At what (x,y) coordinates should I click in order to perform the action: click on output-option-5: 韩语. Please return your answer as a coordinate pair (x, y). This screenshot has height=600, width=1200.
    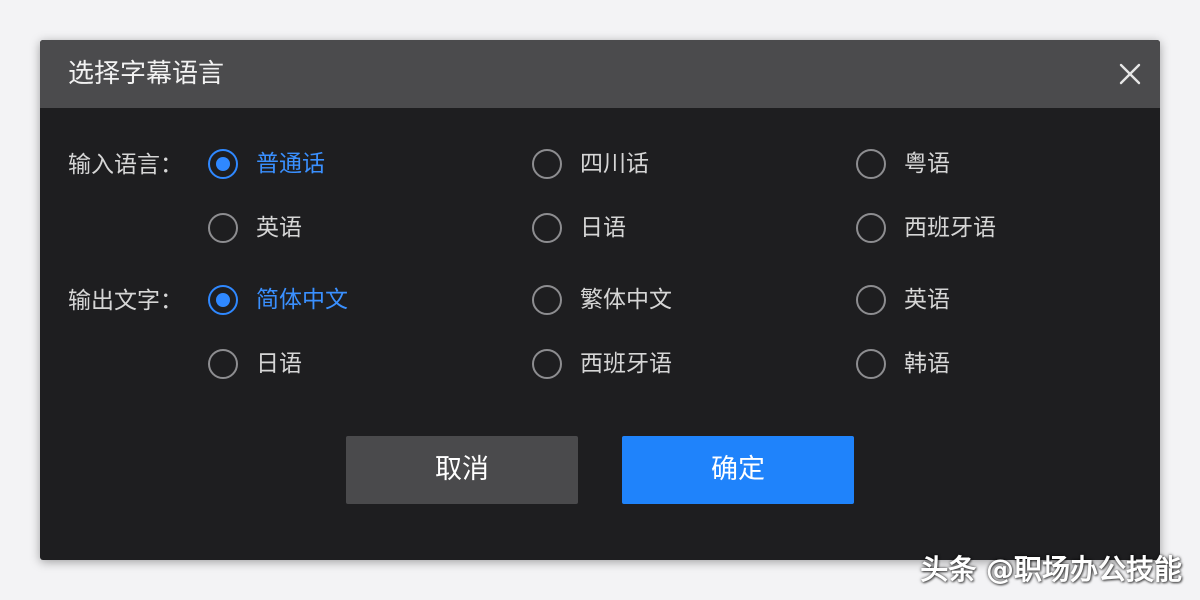
    Looking at the image, I should click on (903, 364).